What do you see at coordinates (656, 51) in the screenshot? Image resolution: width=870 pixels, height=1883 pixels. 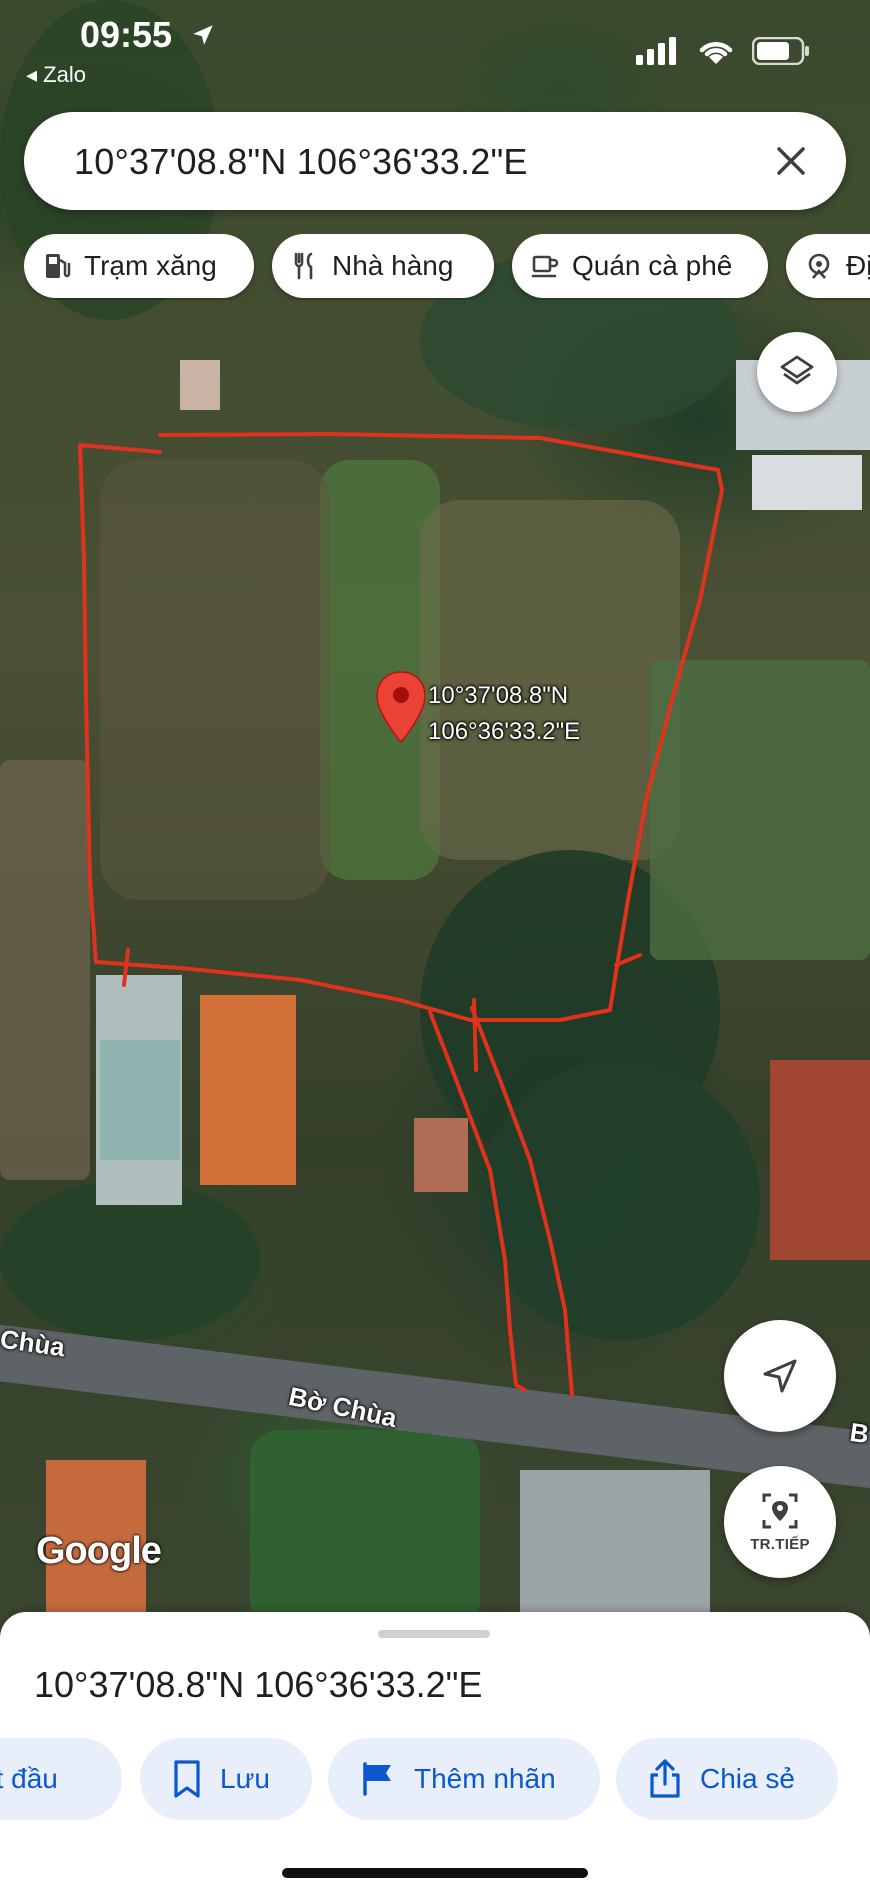 I see `cellular-signal-icon` at bounding box center [656, 51].